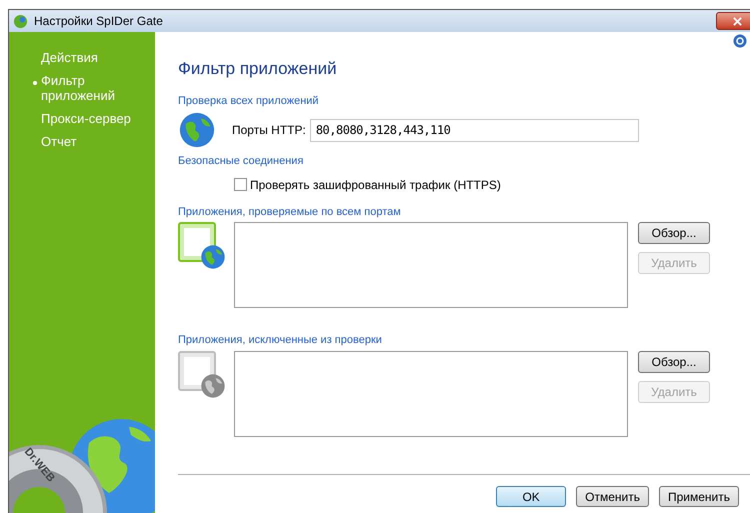  What do you see at coordinates (98, 21) in the screenshot?
I see `window-title: Настройки SpIDer Gate` at bounding box center [98, 21].